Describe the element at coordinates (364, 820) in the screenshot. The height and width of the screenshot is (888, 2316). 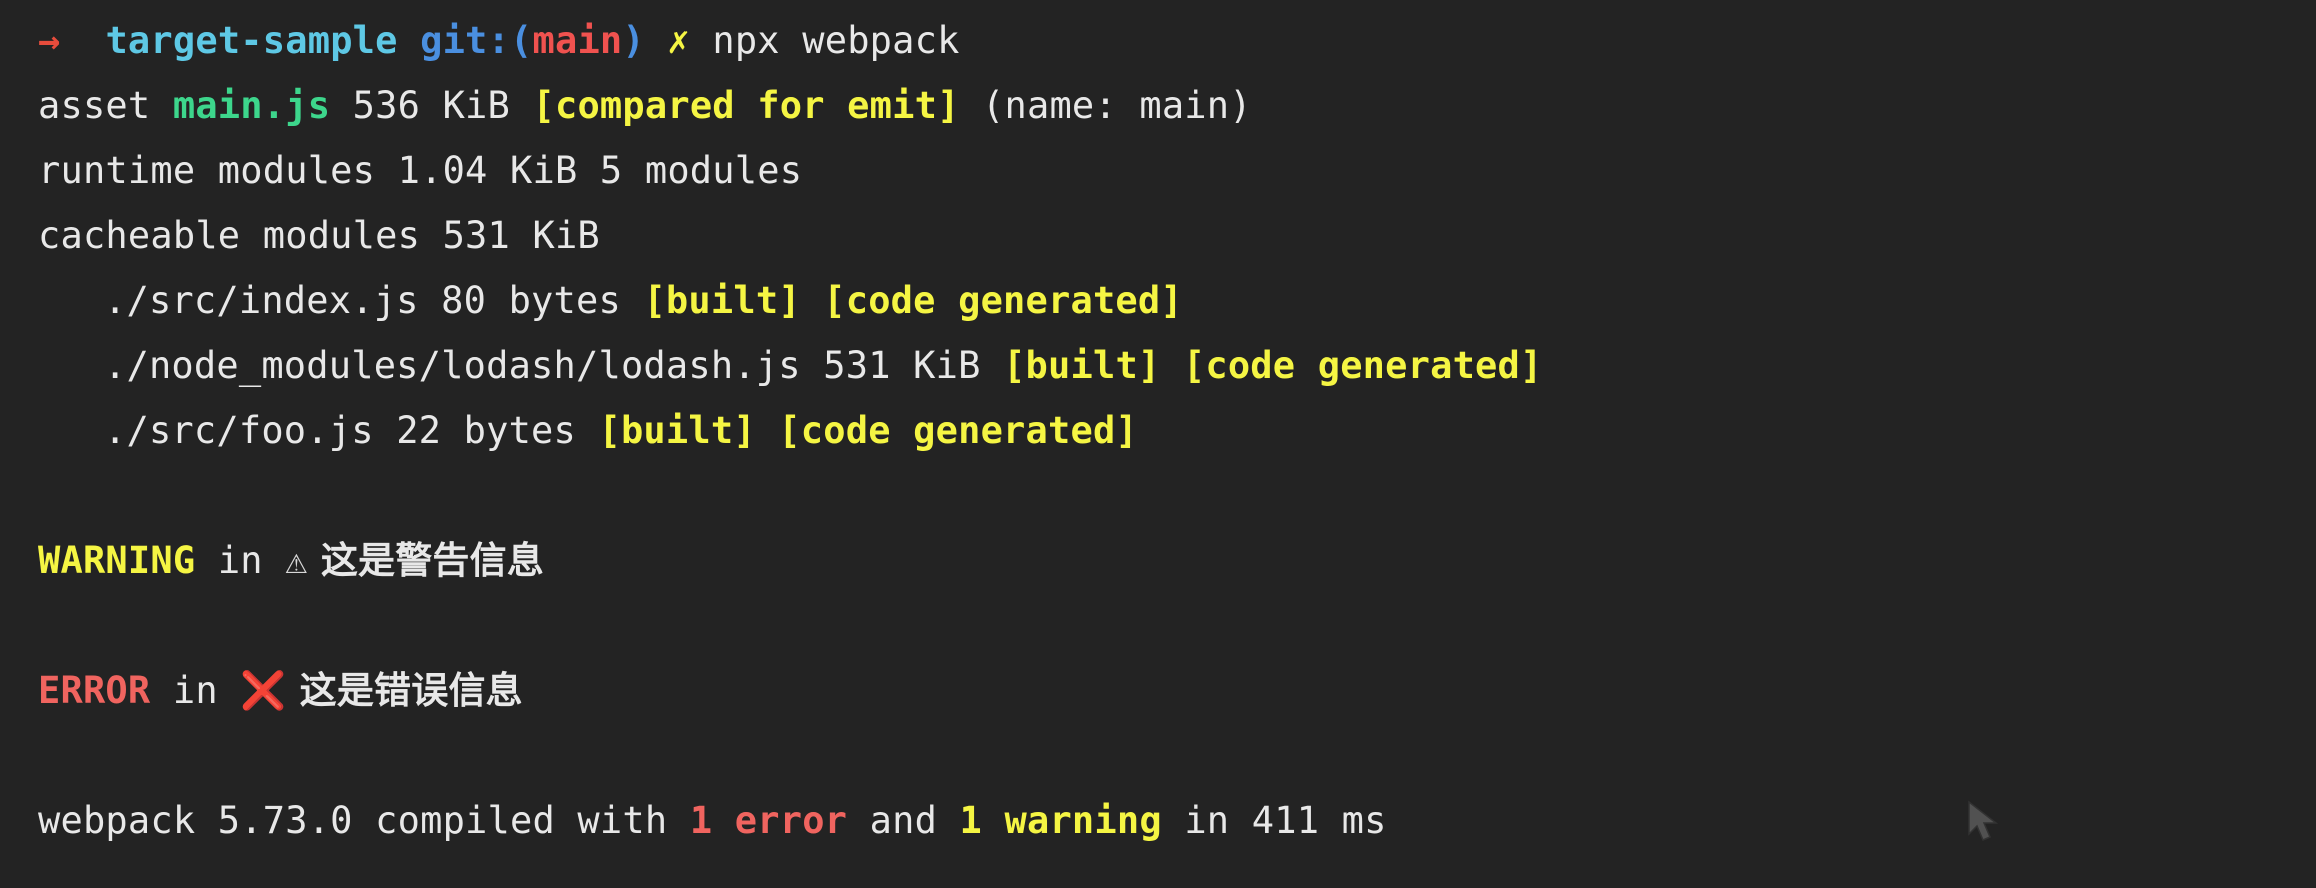
I see `summary-prefix: webpack 5.73.0 compiled with` at that location.